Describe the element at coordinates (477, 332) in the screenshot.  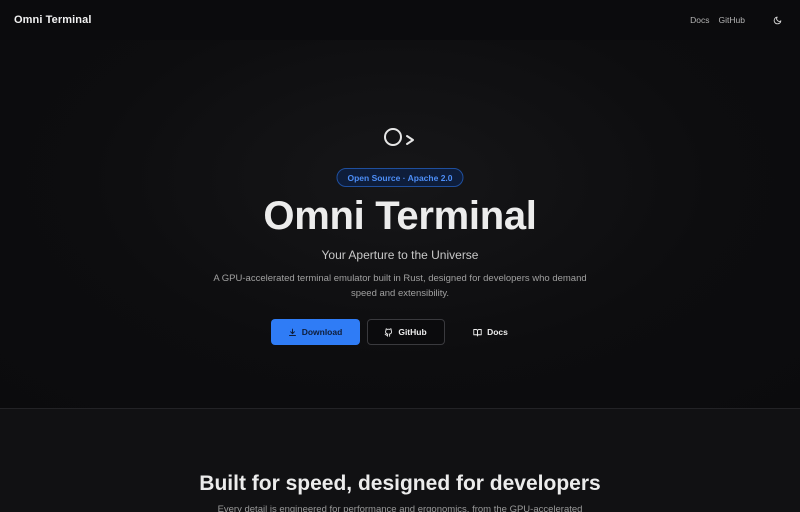
I see `book-icon` at that location.